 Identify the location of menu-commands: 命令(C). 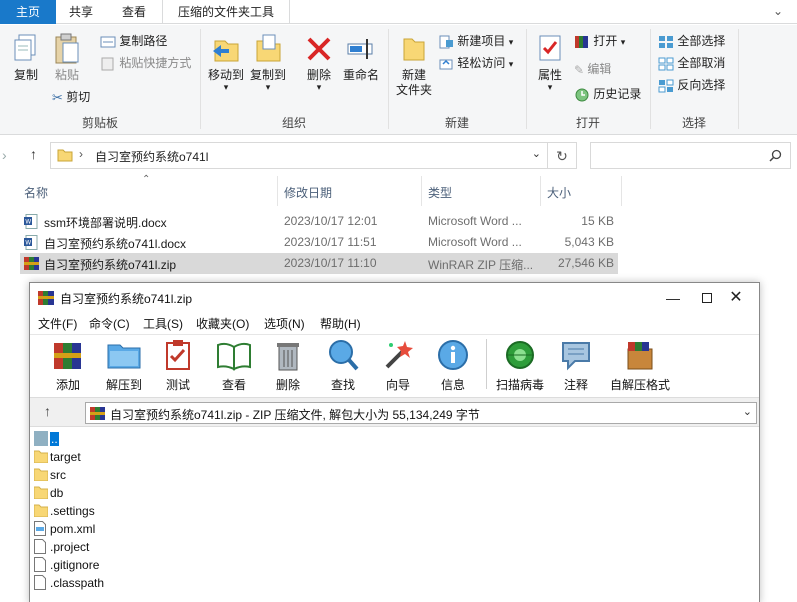
(109, 323).